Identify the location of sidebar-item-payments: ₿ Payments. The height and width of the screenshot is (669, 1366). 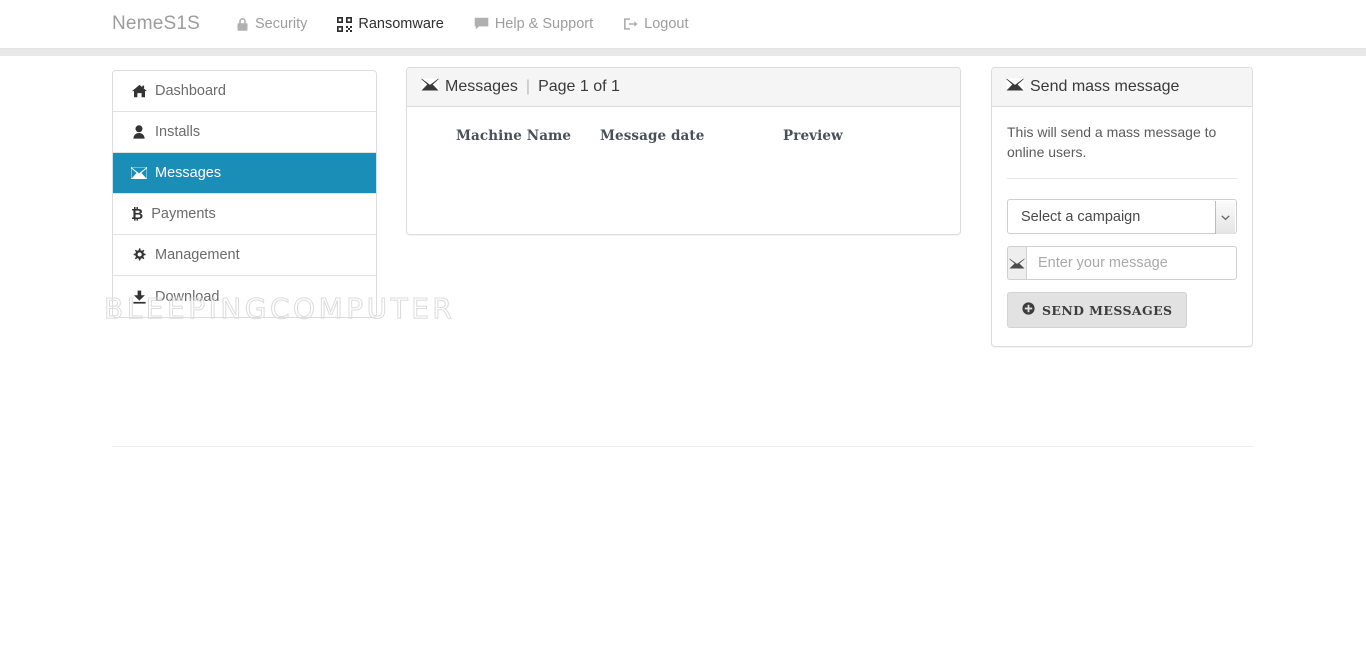
(244, 214).